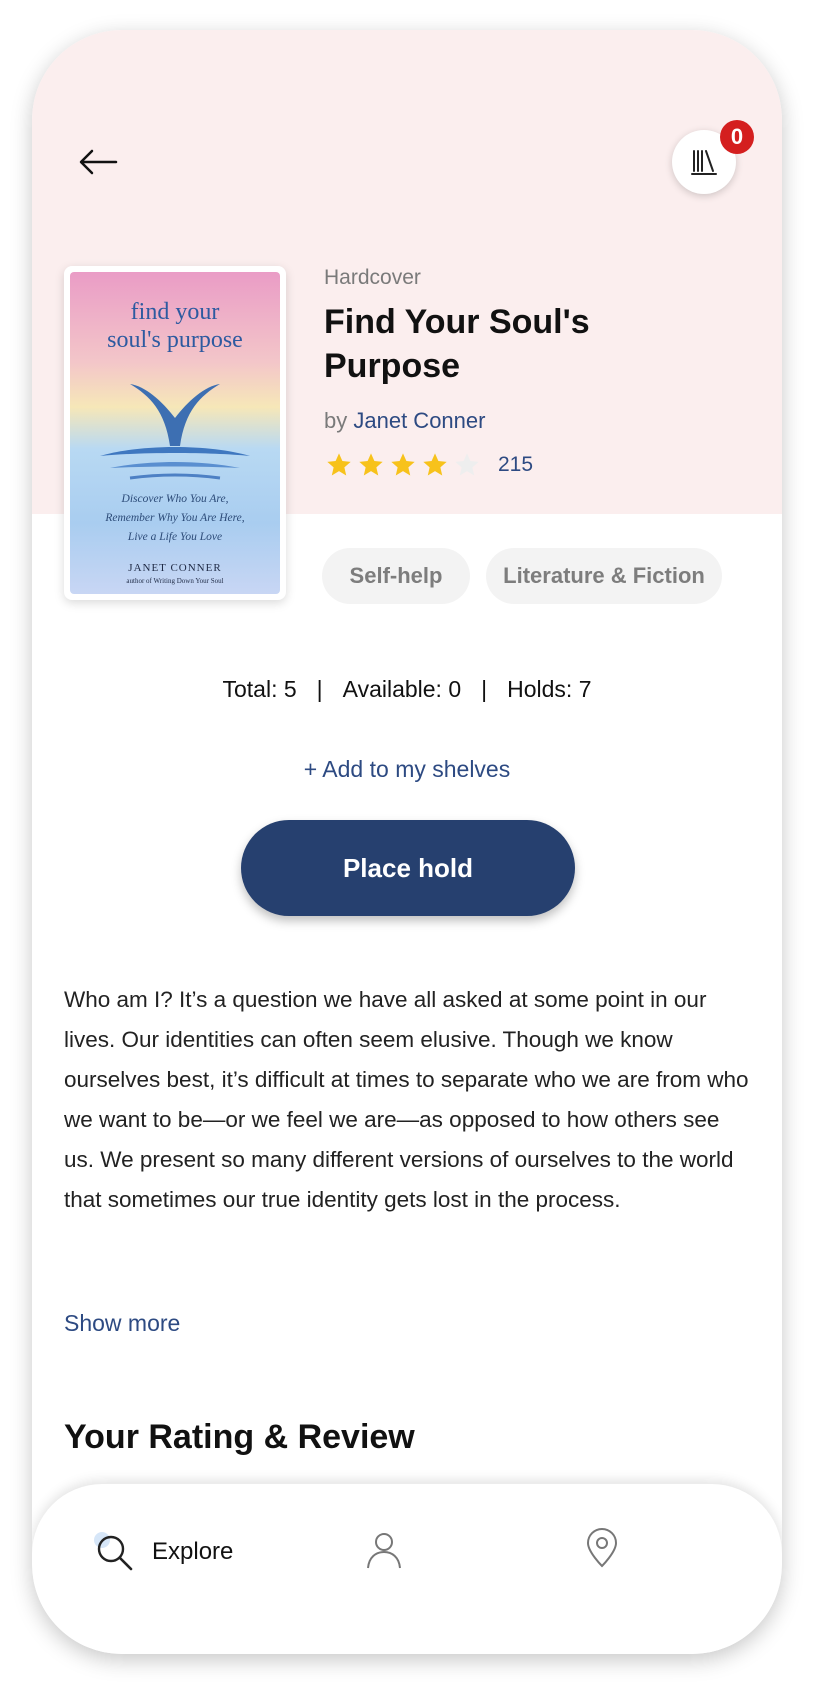 Image resolution: width=814 pixels, height=1688 pixels. I want to click on cover-author-note: author of Writing Down Your Soul, so click(175, 581).